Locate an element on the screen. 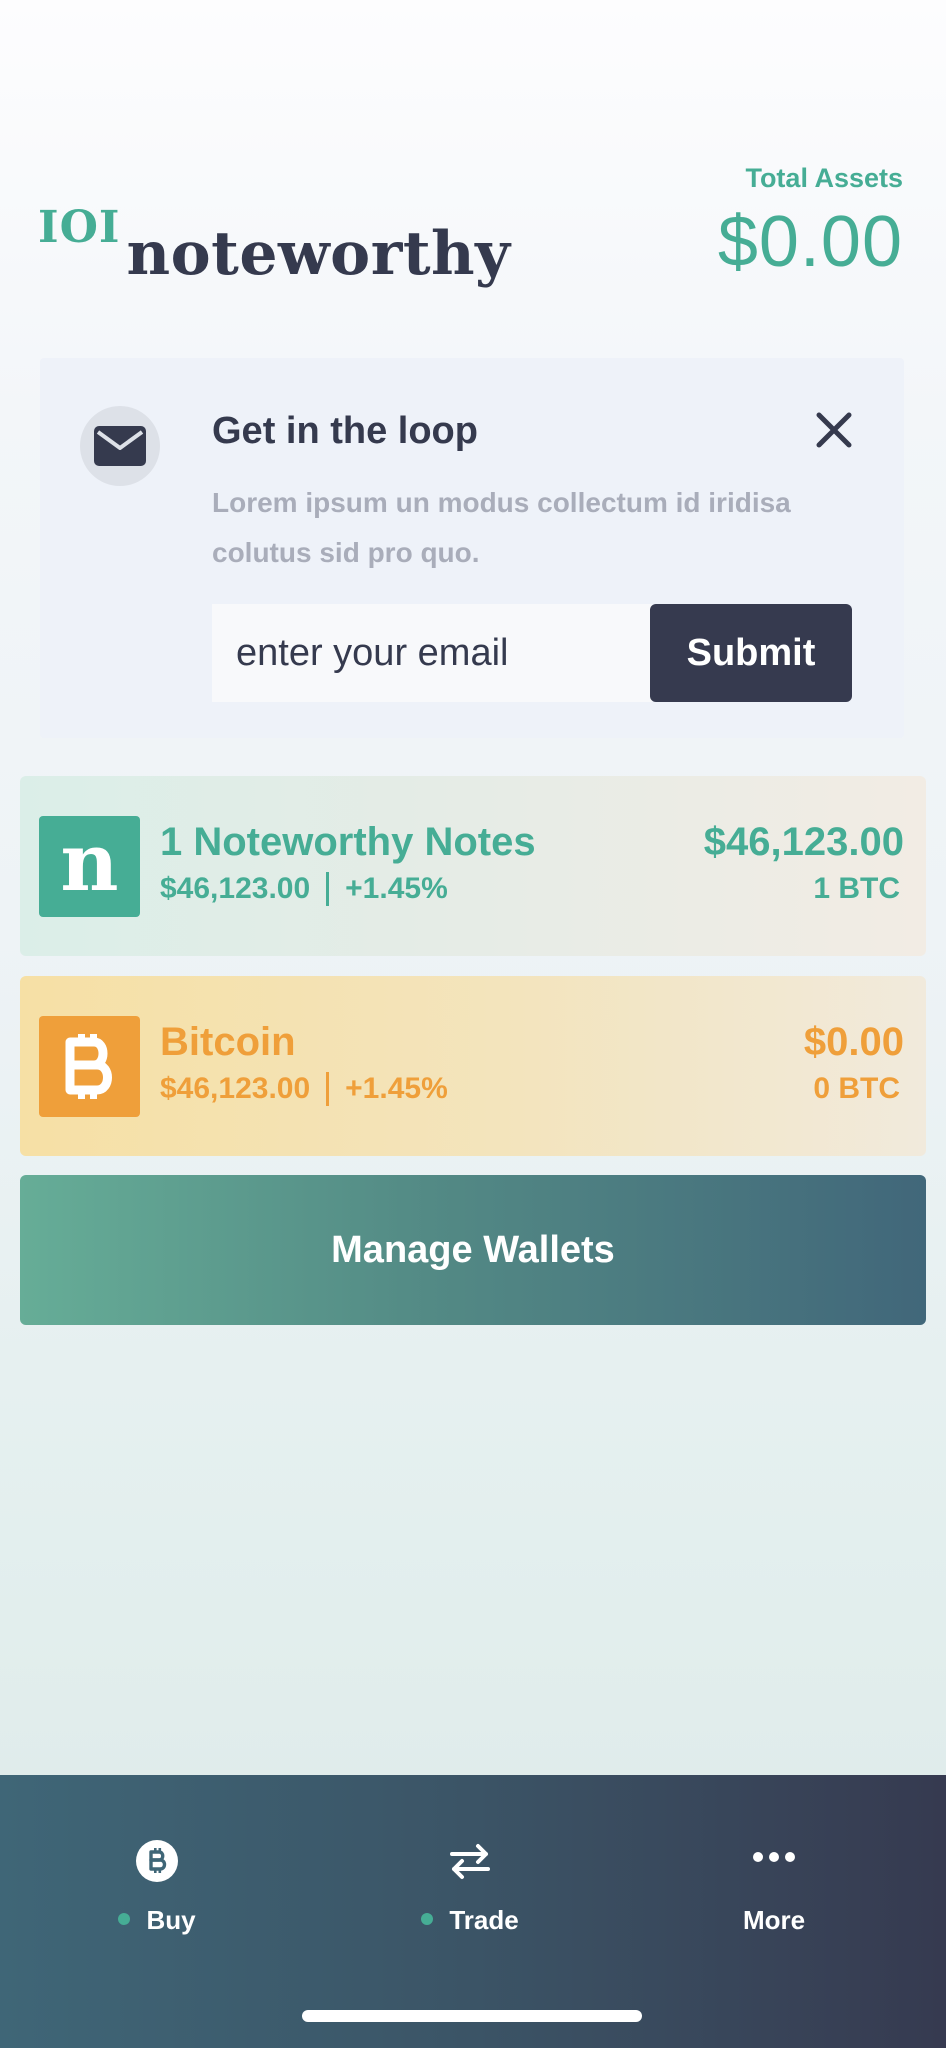  bottom-tab-bar: Buy Trade More is located at coordinates (473, 1911).